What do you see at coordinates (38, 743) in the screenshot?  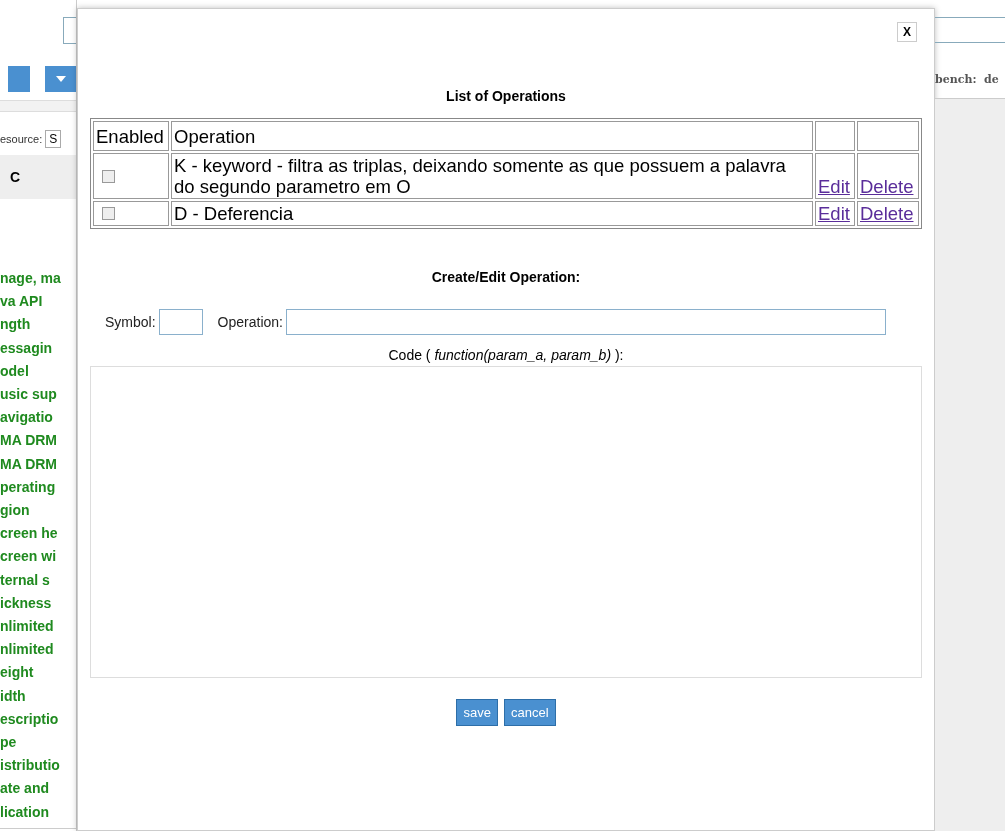 I see `property-item: pe` at bounding box center [38, 743].